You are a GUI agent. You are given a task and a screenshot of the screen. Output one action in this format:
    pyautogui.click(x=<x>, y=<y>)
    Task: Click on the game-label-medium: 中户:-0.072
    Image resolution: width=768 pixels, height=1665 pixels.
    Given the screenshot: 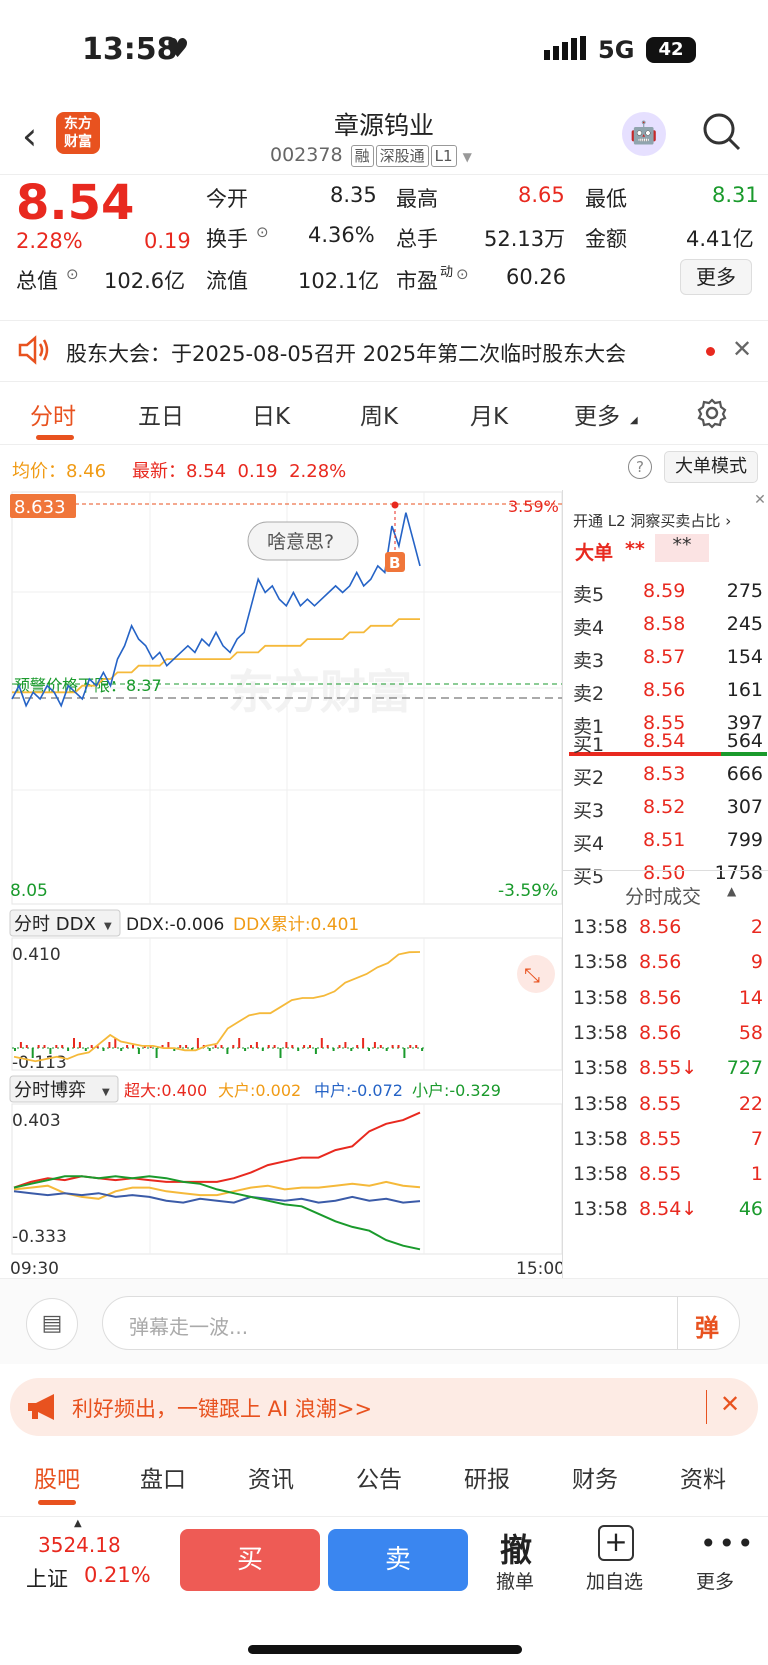 What is the action you would take?
    pyautogui.click(x=358, y=1090)
    